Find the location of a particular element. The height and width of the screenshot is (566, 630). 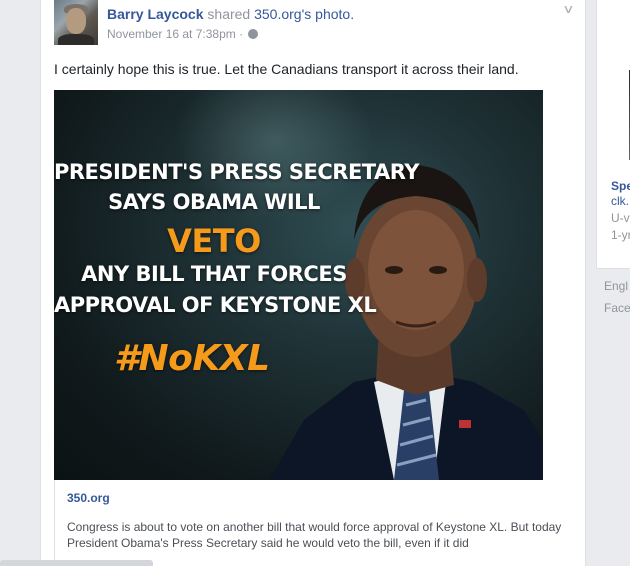

photo-text-line1: PRESIDENT'S PRESS SECRETARY is located at coordinates (236, 172).